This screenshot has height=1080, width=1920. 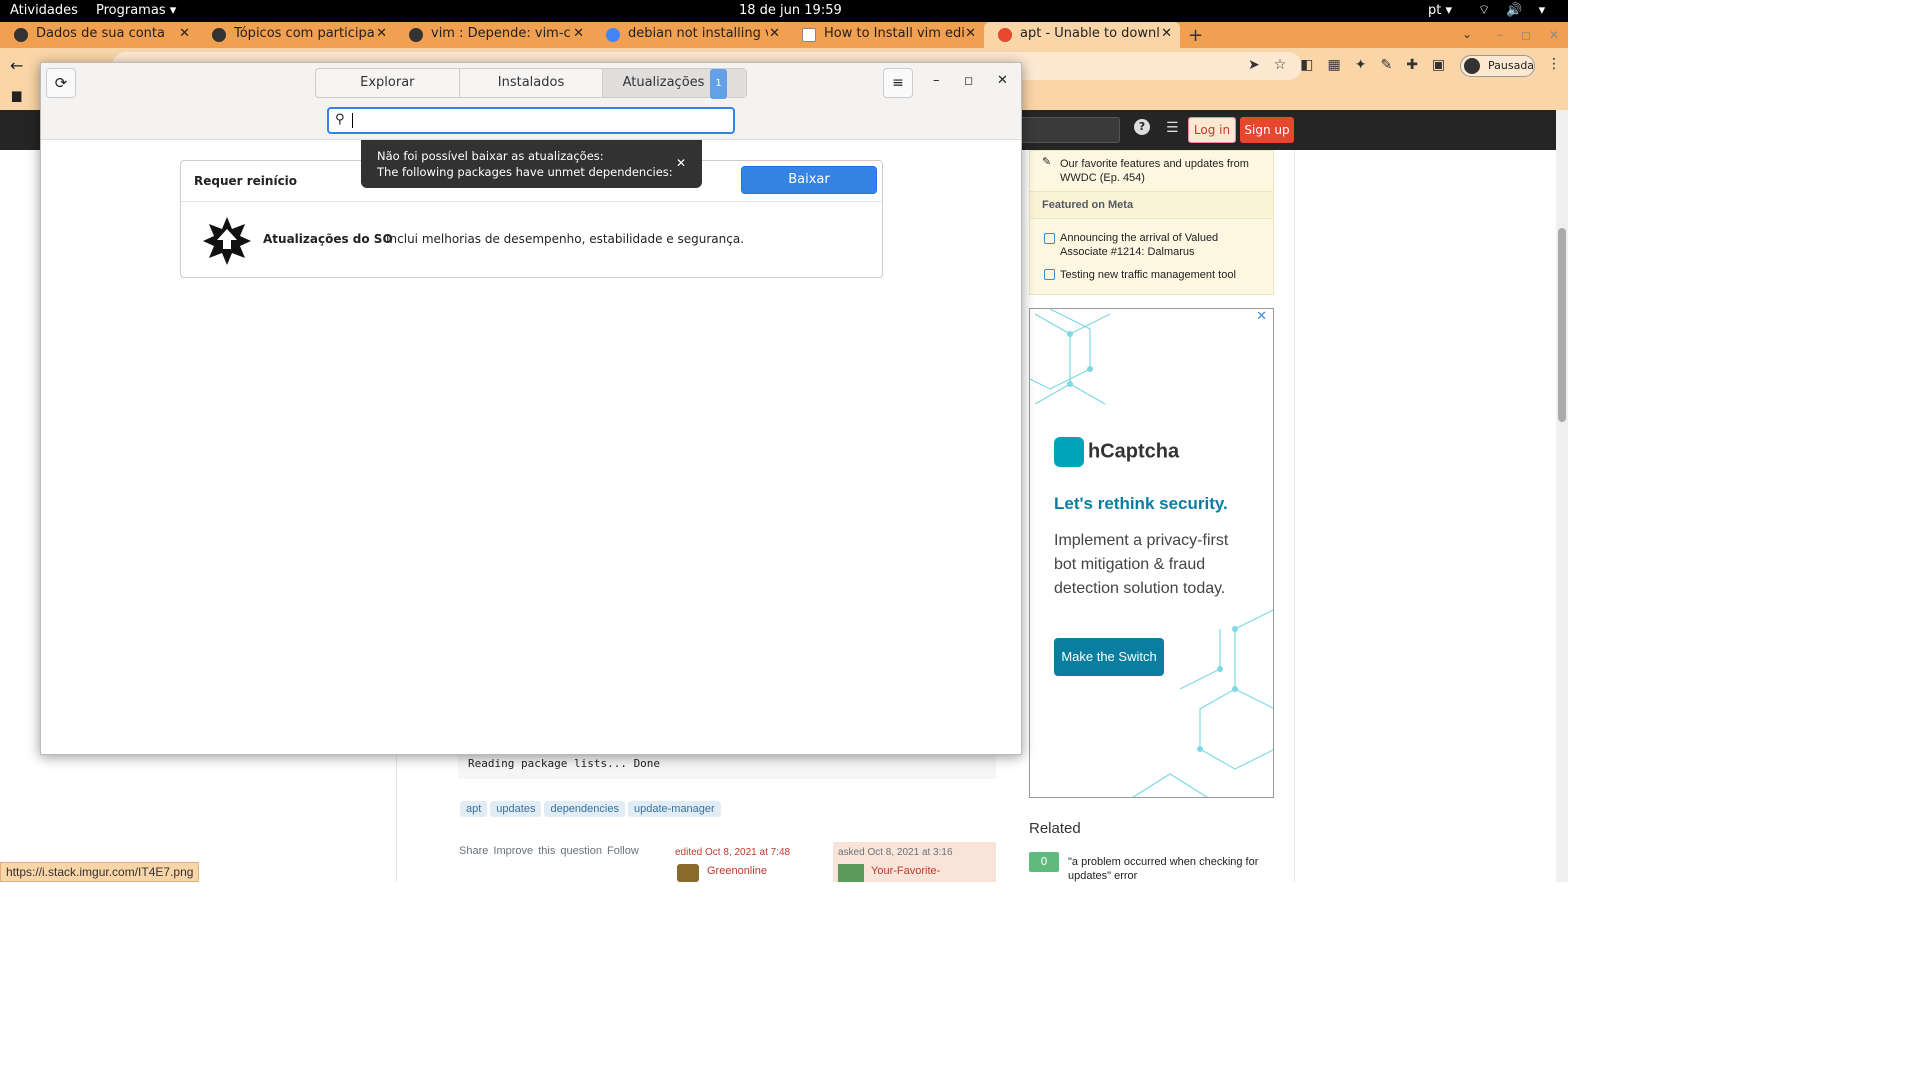 What do you see at coordinates (1554, 35) in the screenshot?
I see `close-window-icon: ✕` at bounding box center [1554, 35].